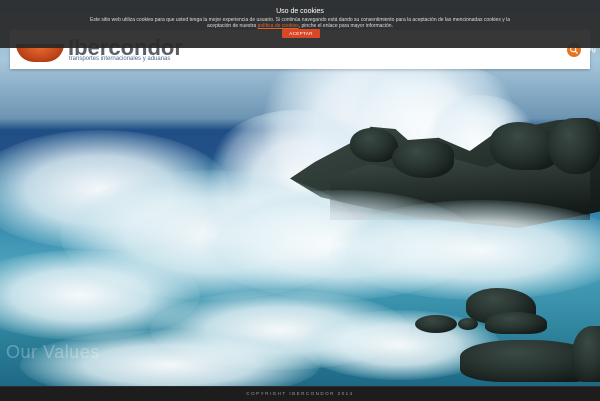  Describe the element at coordinates (301, 33) in the screenshot. I see `accept-cookies-button: ACEPTAR` at that location.